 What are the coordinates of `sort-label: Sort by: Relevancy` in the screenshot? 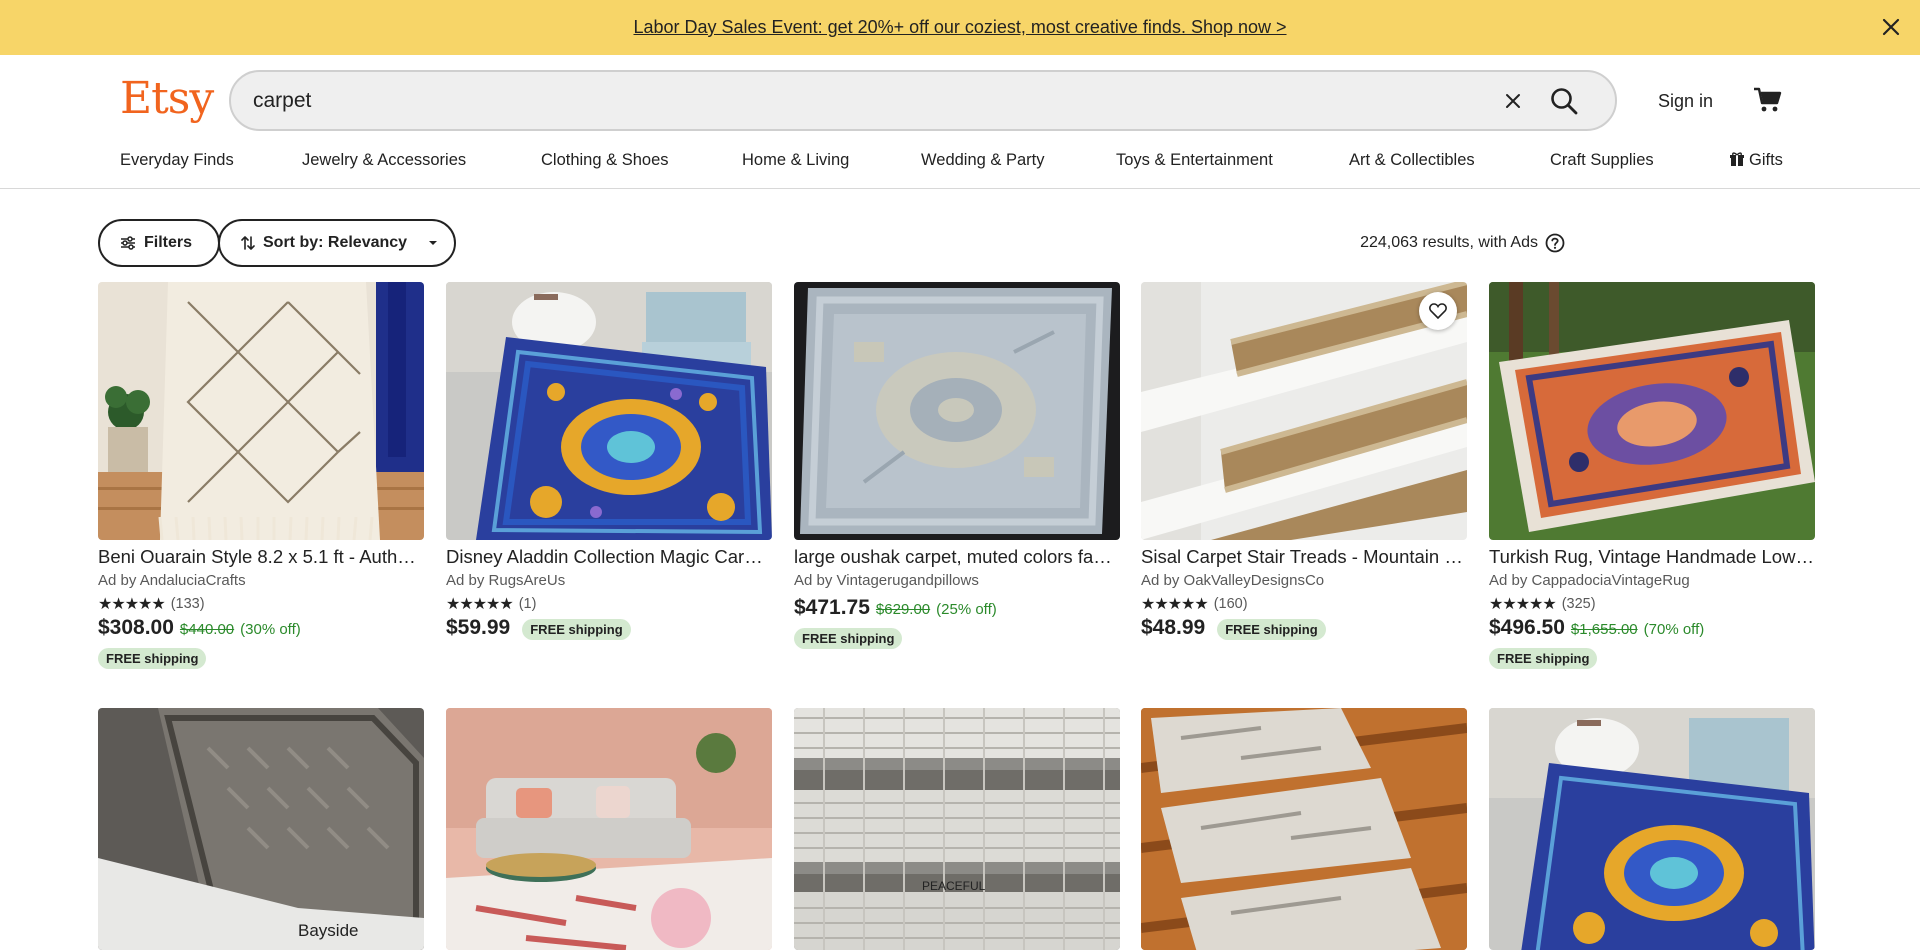 It's located at (335, 242).